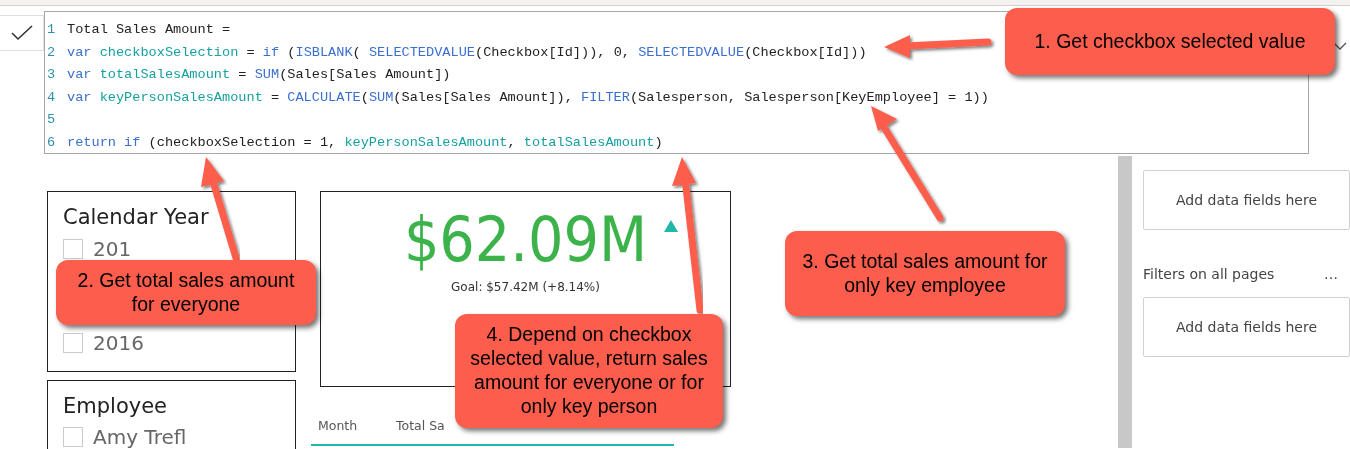  What do you see at coordinates (52, 97) in the screenshot?
I see `line-number: 4` at bounding box center [52, 97].